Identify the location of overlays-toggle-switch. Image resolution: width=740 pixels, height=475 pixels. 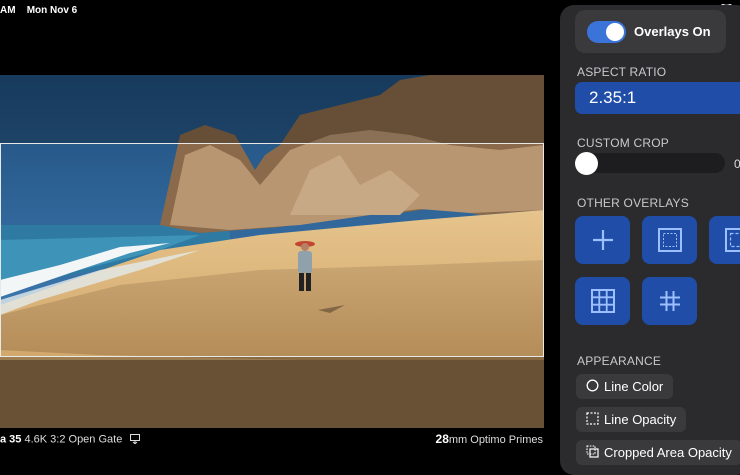
(606, 32).